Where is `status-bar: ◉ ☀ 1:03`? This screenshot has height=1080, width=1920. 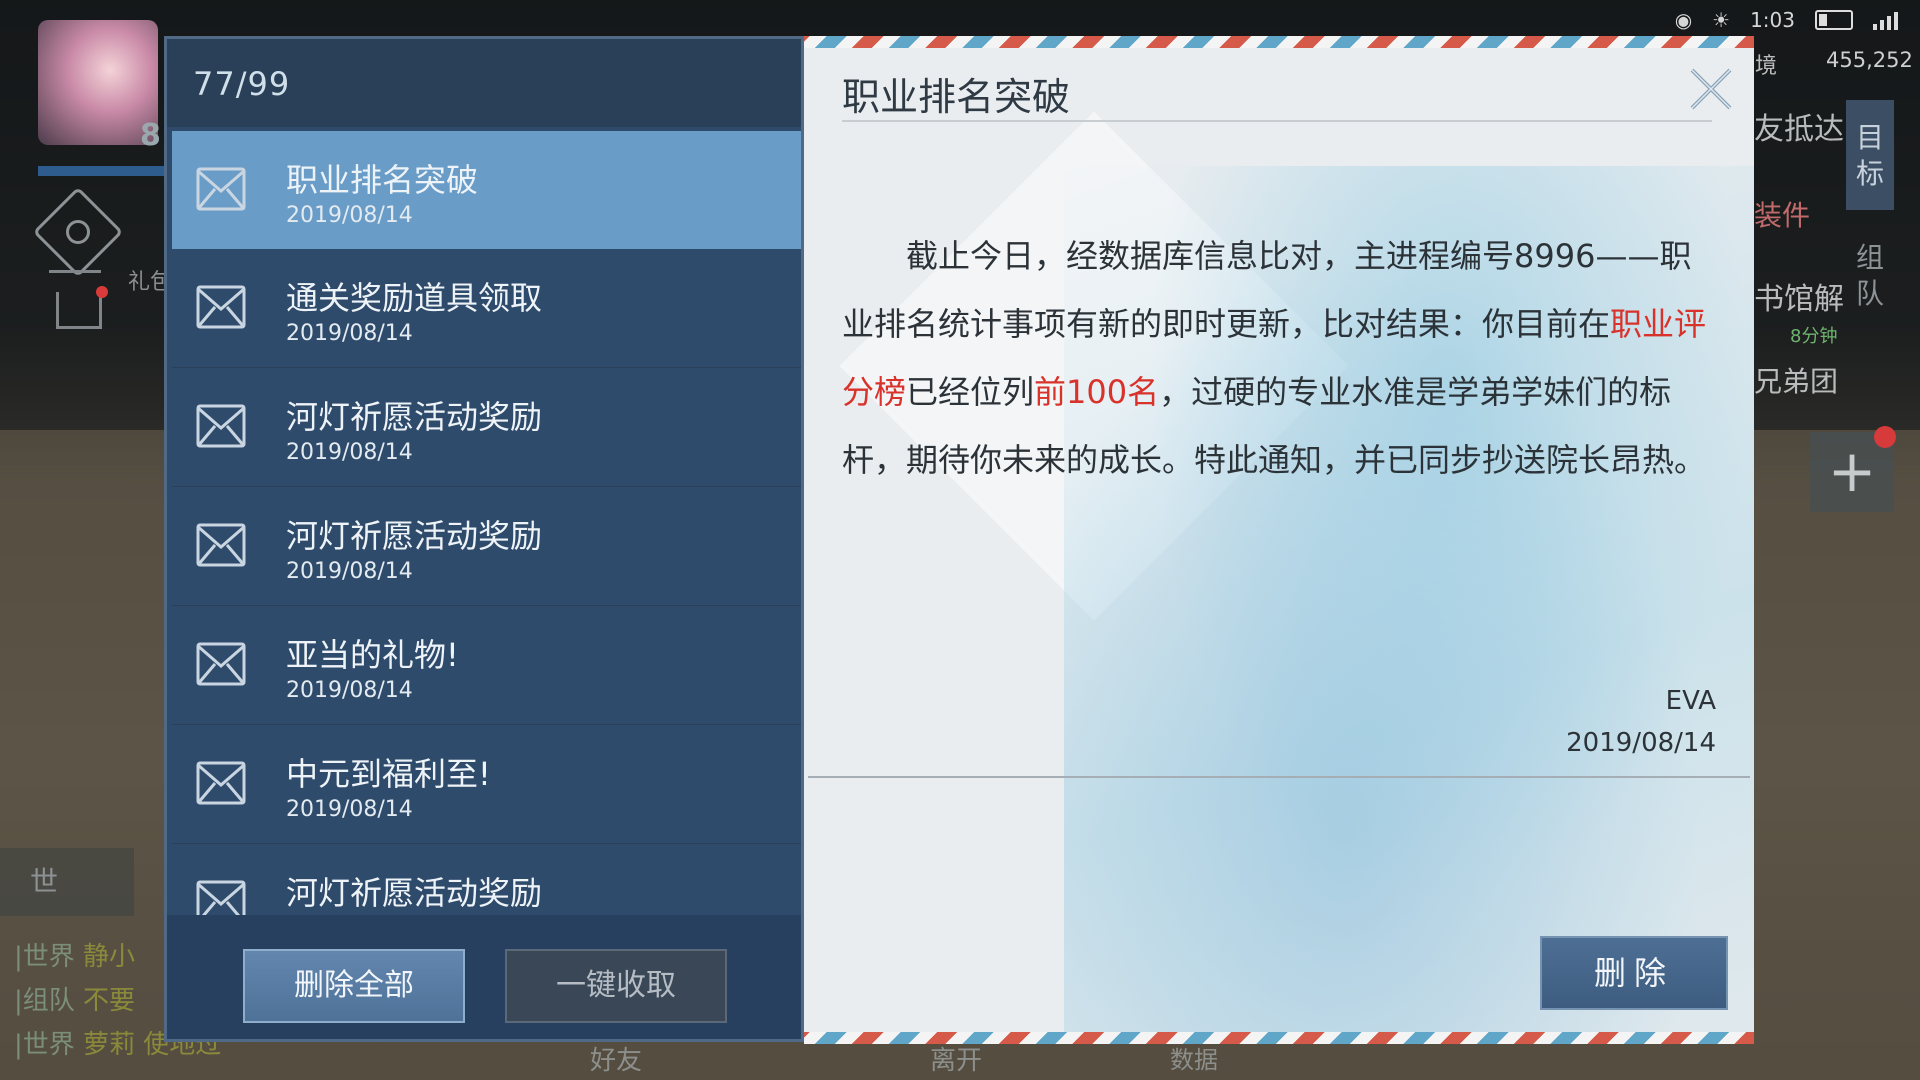
status-bar: ◉ ☀ 1:03 is located at coordinates (1786, 20).